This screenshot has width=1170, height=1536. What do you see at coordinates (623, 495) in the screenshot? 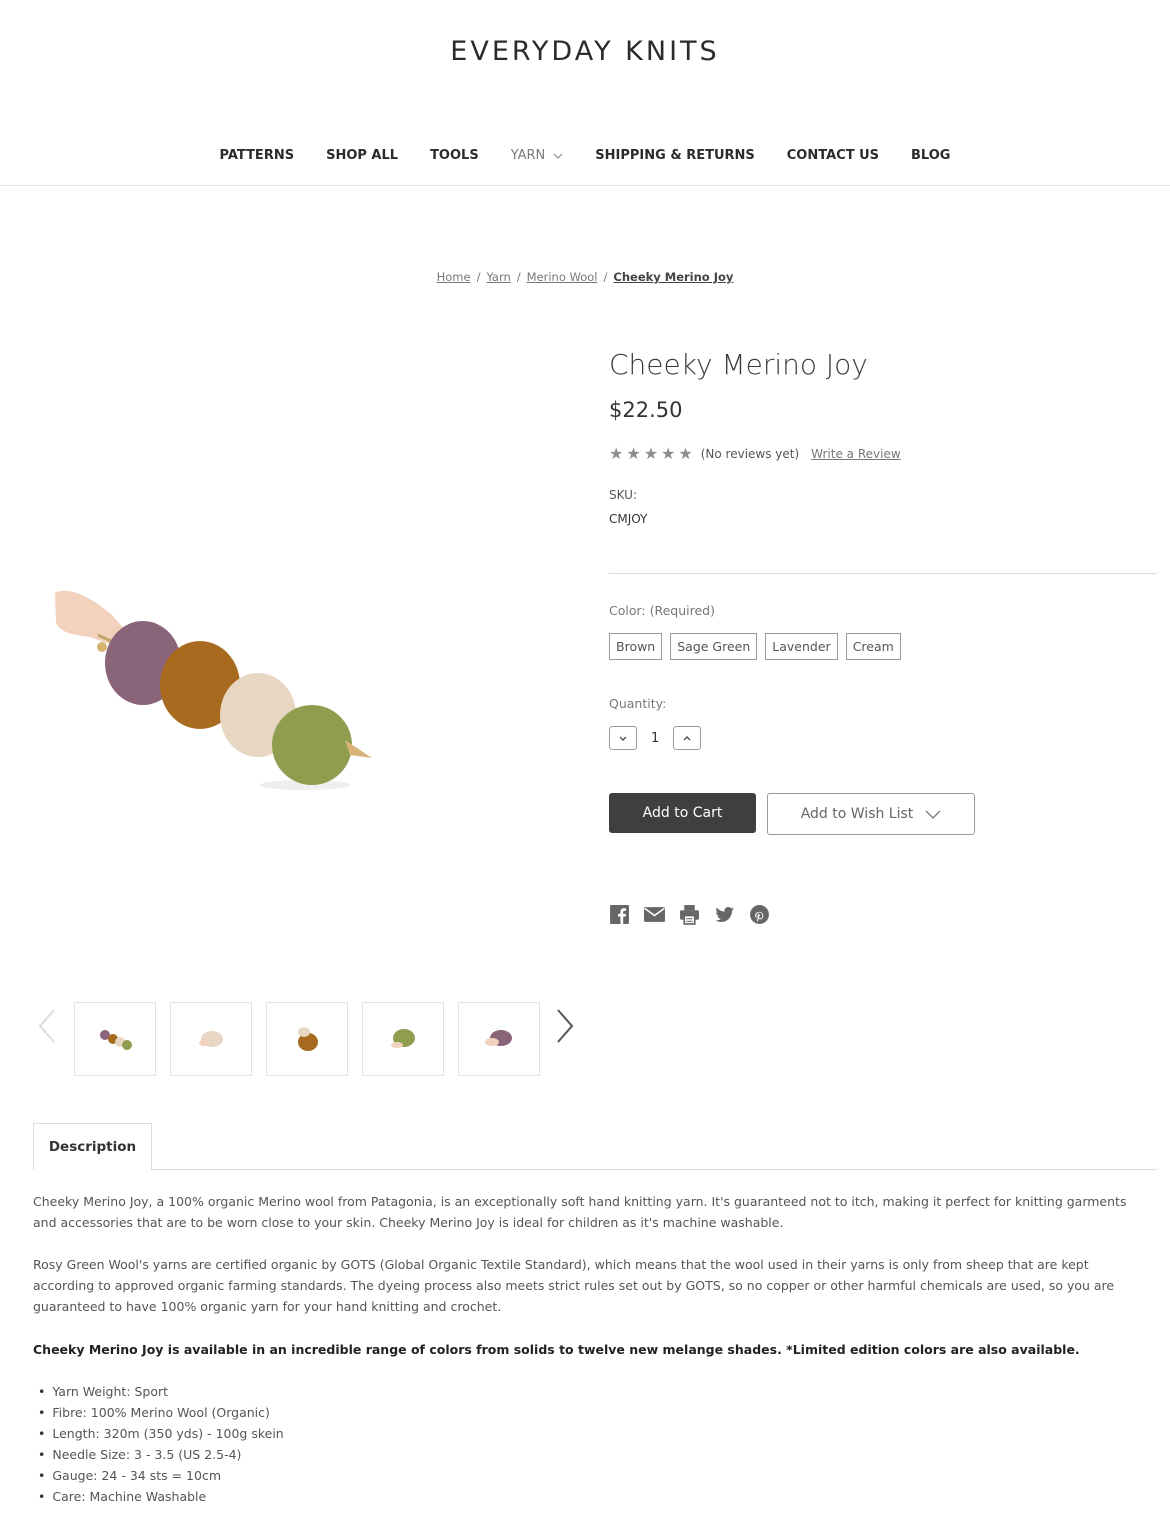
I see `sku-label: SKU:` at bounding box center [623, 495].